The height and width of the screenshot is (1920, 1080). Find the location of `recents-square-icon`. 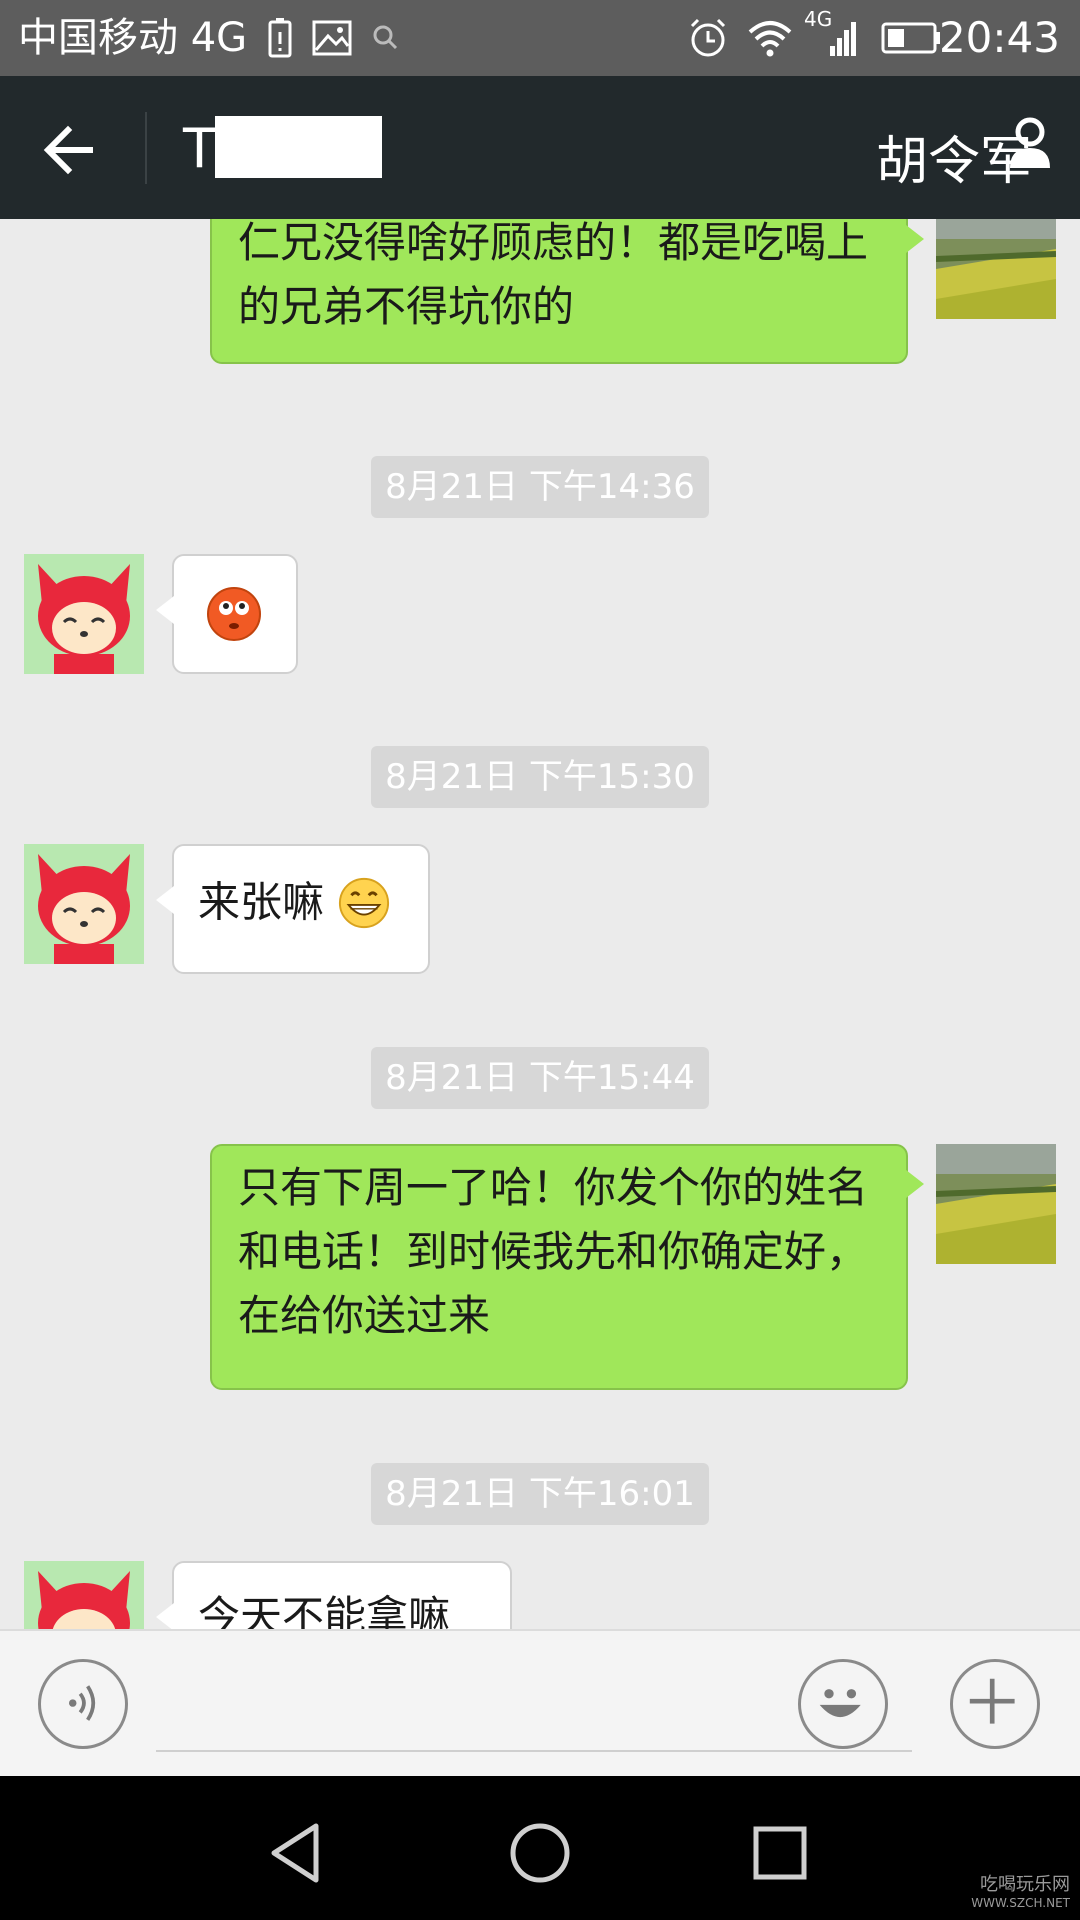

recents-square-icon is located at coordinates (780, 1853).